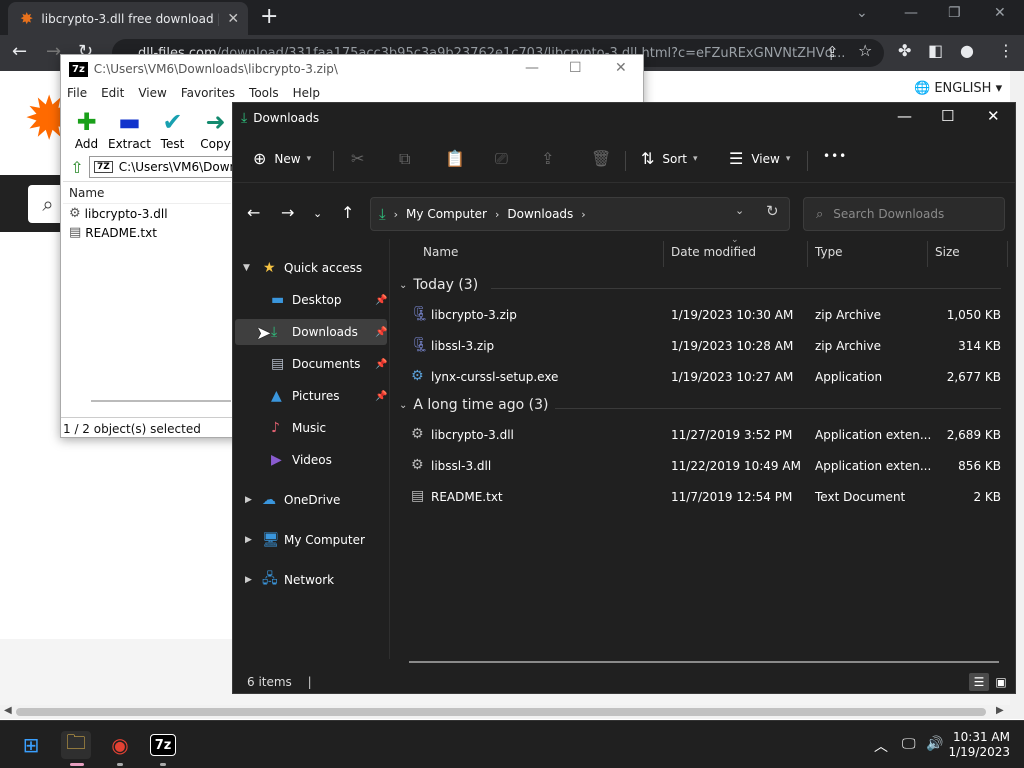  I want to click on side-panel-icon: ◧, so click(935, 50).